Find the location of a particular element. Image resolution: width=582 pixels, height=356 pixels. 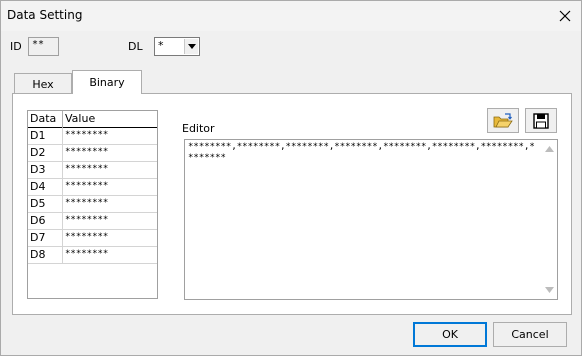

title-bar: Data Setting is located at coordinates (291, 16).